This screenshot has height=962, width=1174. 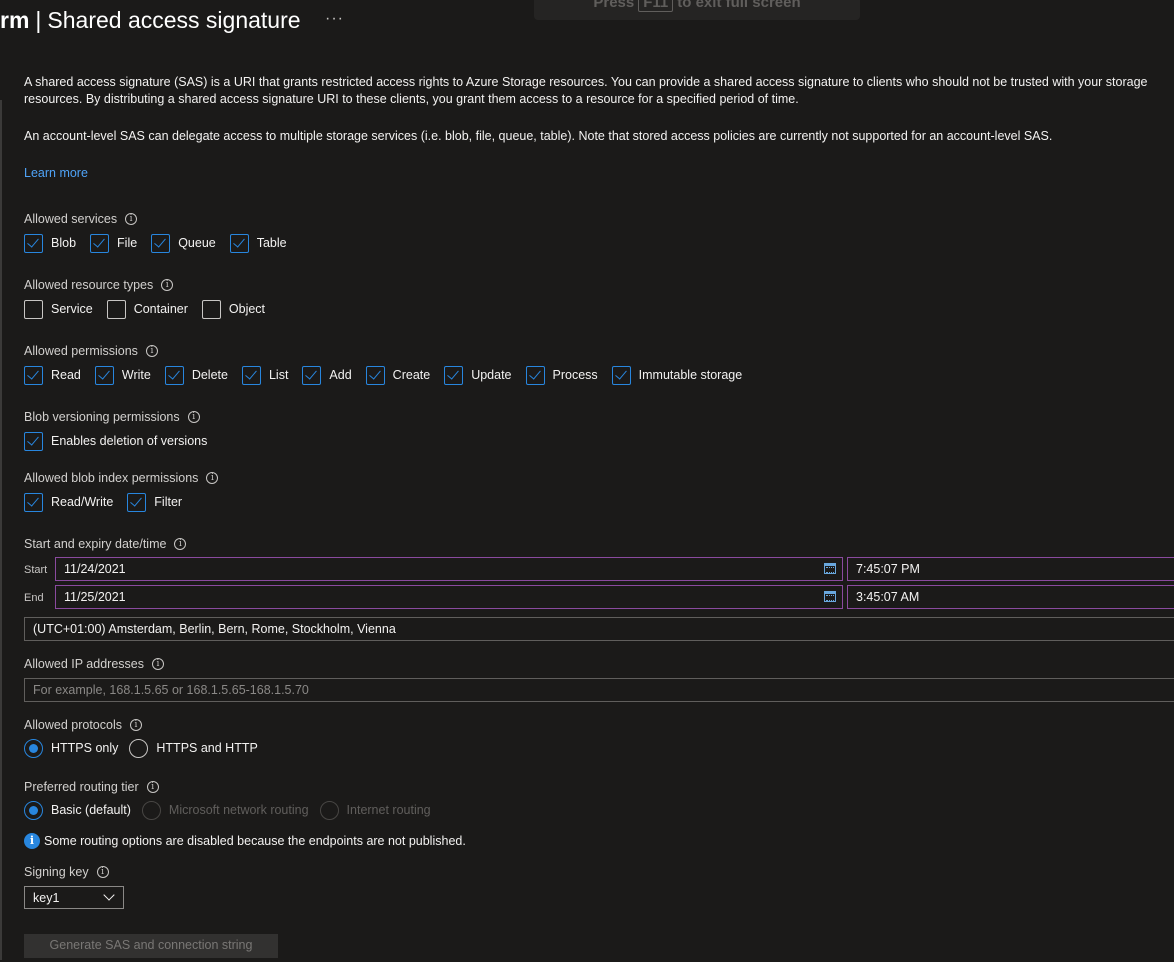 What do you see at coordinates (109, 895) in the screenshot?
I see `chevron-down-icon` at bounding box center [109, 895].